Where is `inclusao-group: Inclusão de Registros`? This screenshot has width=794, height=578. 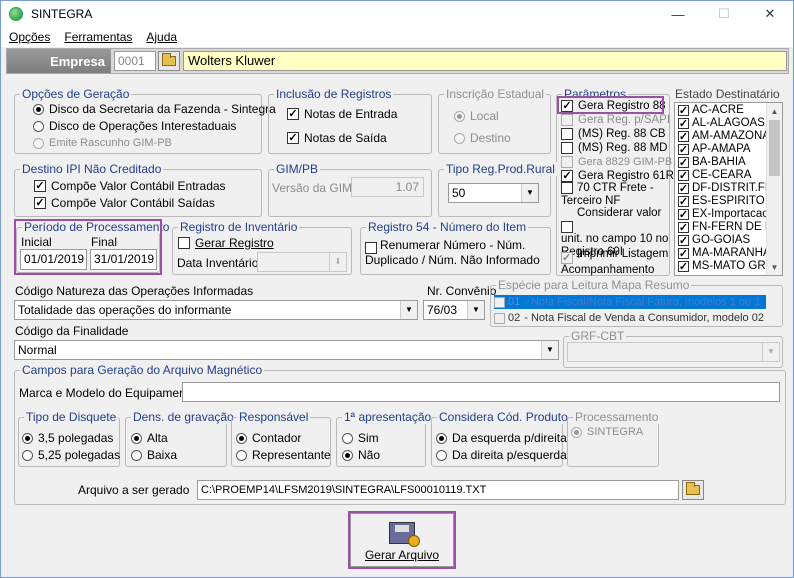 inclusao-group: Inclusão de Registros is located at coordinates (350, 120).